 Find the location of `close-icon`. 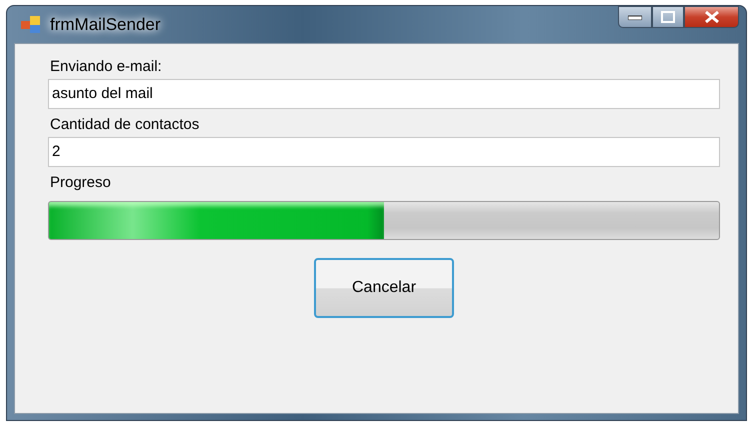

close-icon is located at coordinates (712, 17).